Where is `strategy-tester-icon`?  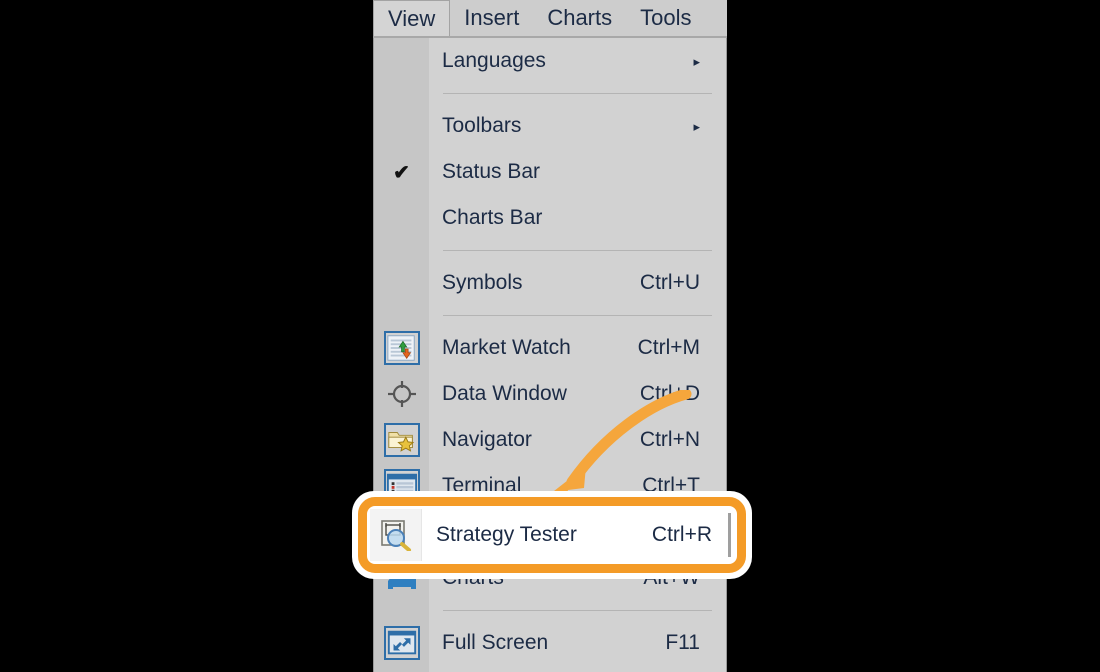
strategy-tester-icon is located at coordinates (396, 535).